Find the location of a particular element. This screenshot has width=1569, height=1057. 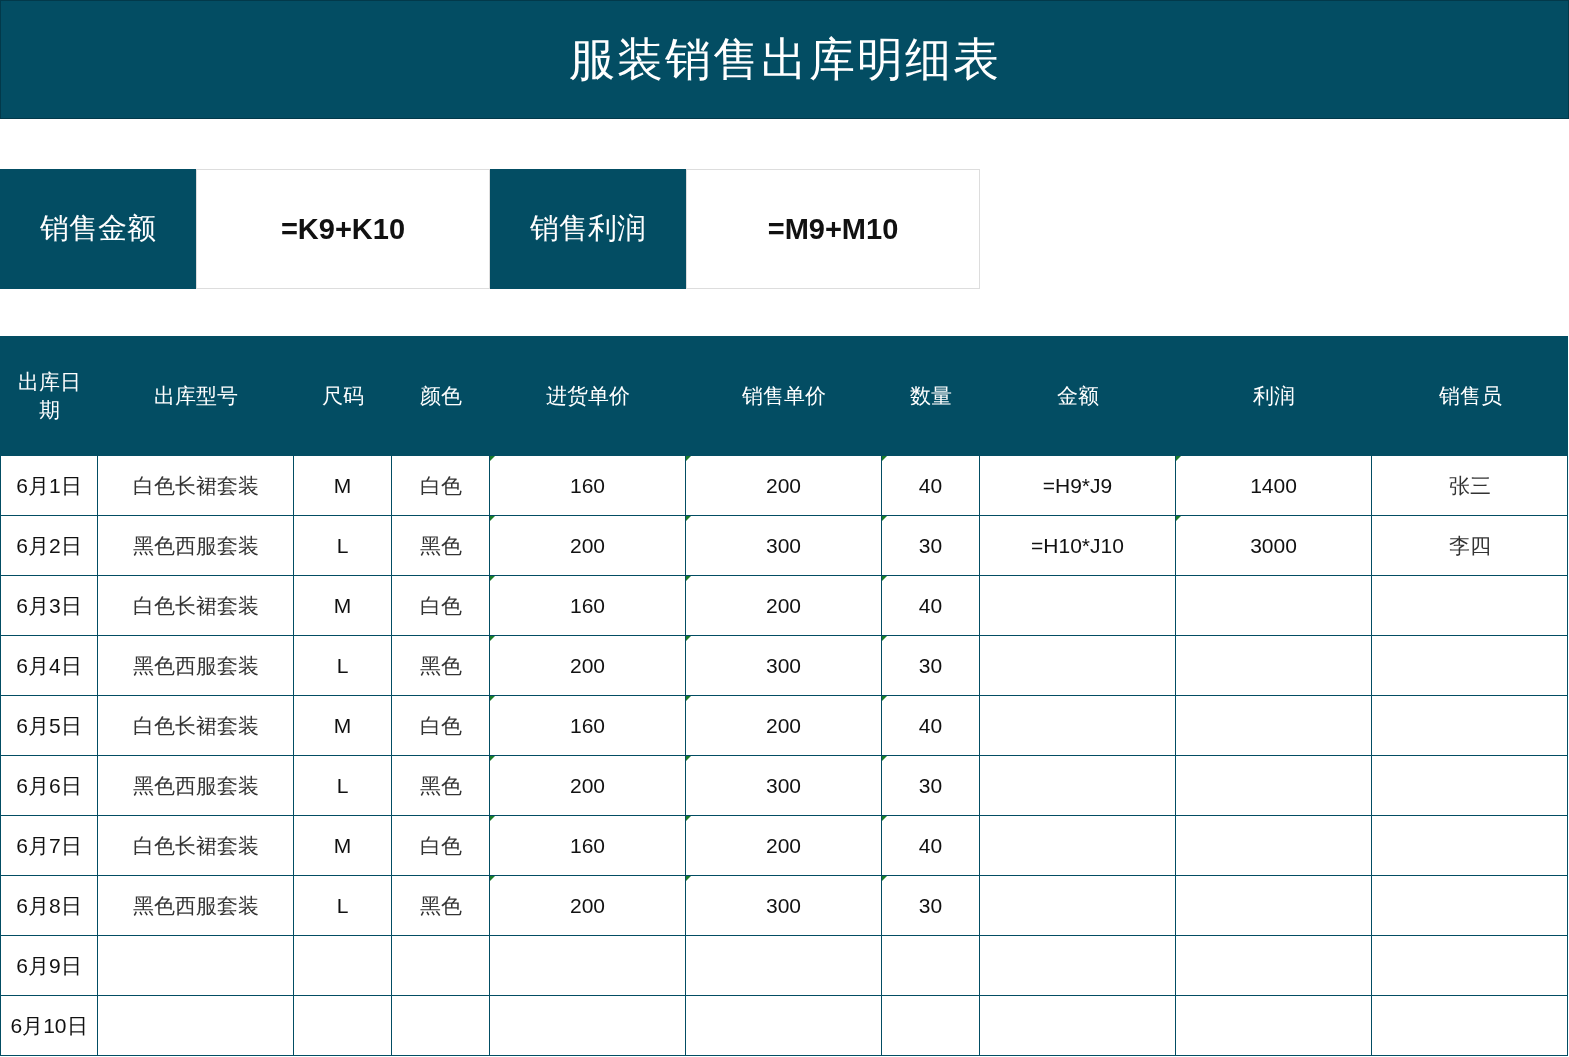

column-header: 尺码 is located at coordinates (343, 396).